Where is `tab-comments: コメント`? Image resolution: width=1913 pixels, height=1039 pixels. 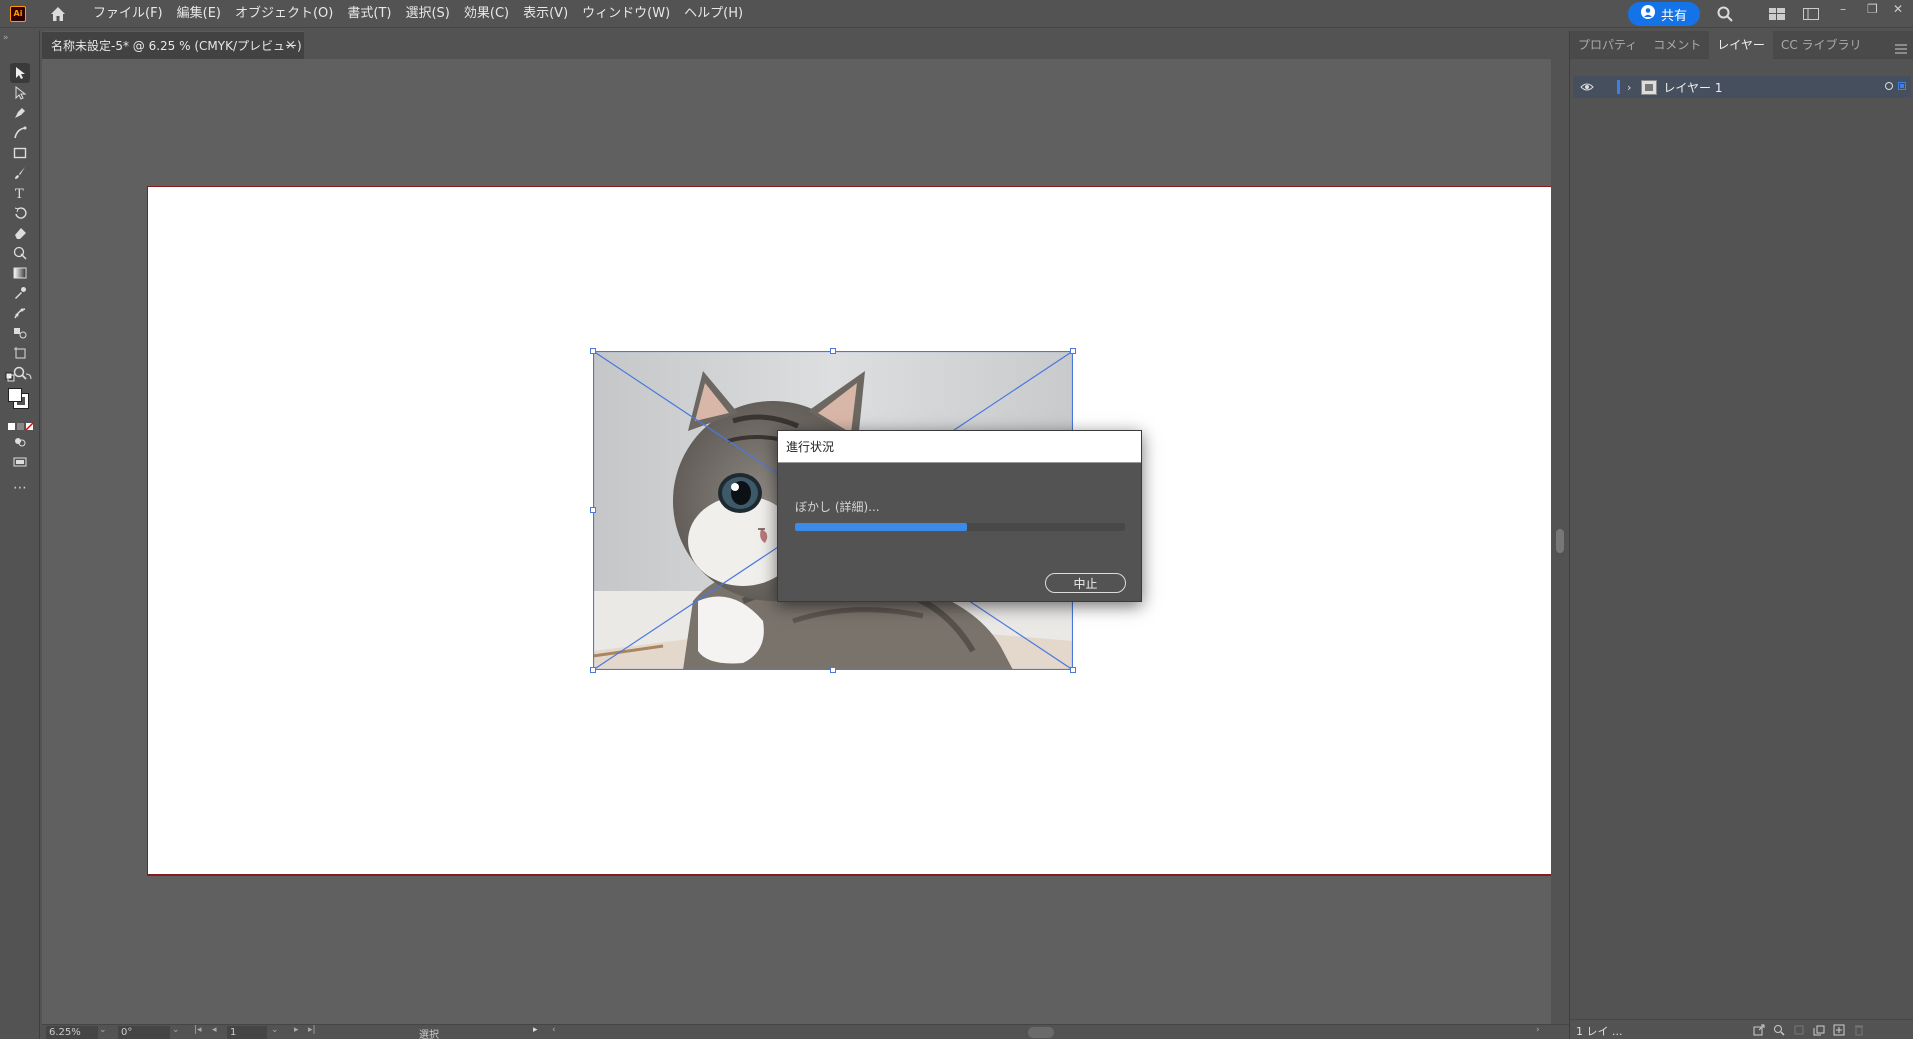
tab-comments: コメント is located at coordinates (1677, 45).